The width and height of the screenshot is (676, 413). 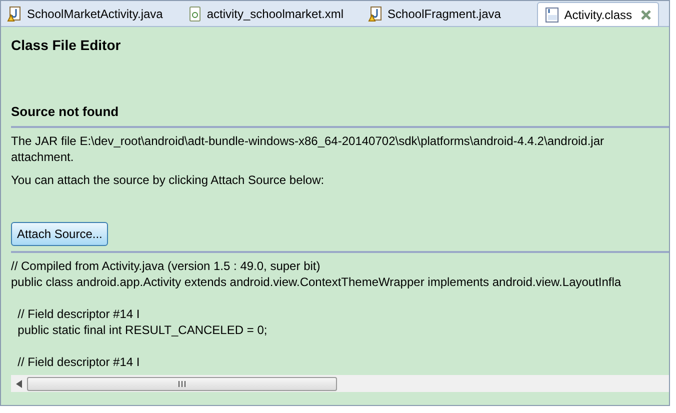 What do you see at coordinates (19, 384) in the screenshot?
I see `scroll-left-icon` at bounding box center [19, 384].